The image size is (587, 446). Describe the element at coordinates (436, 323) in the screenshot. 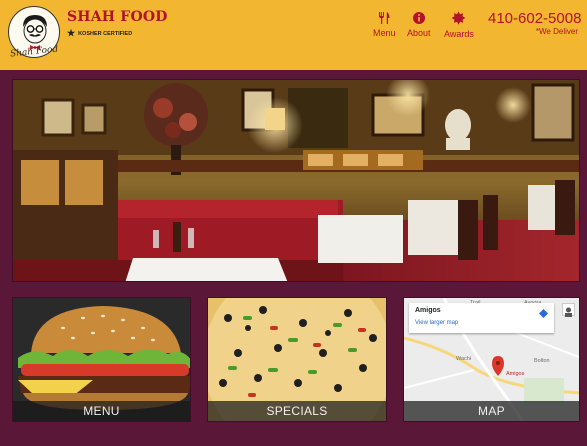

I see `view-larger-map-link: View larger map` at that location.